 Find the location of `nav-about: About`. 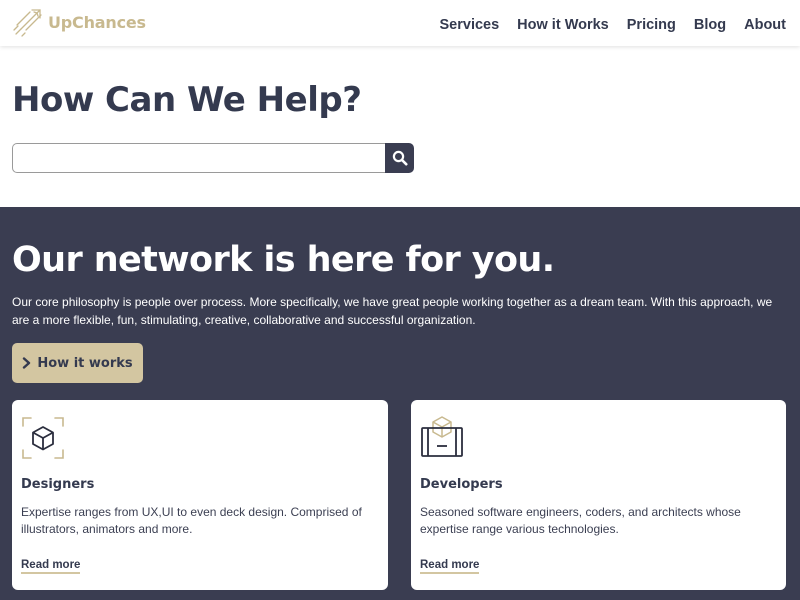

nav-about: About is located at coordinates (765, 25).